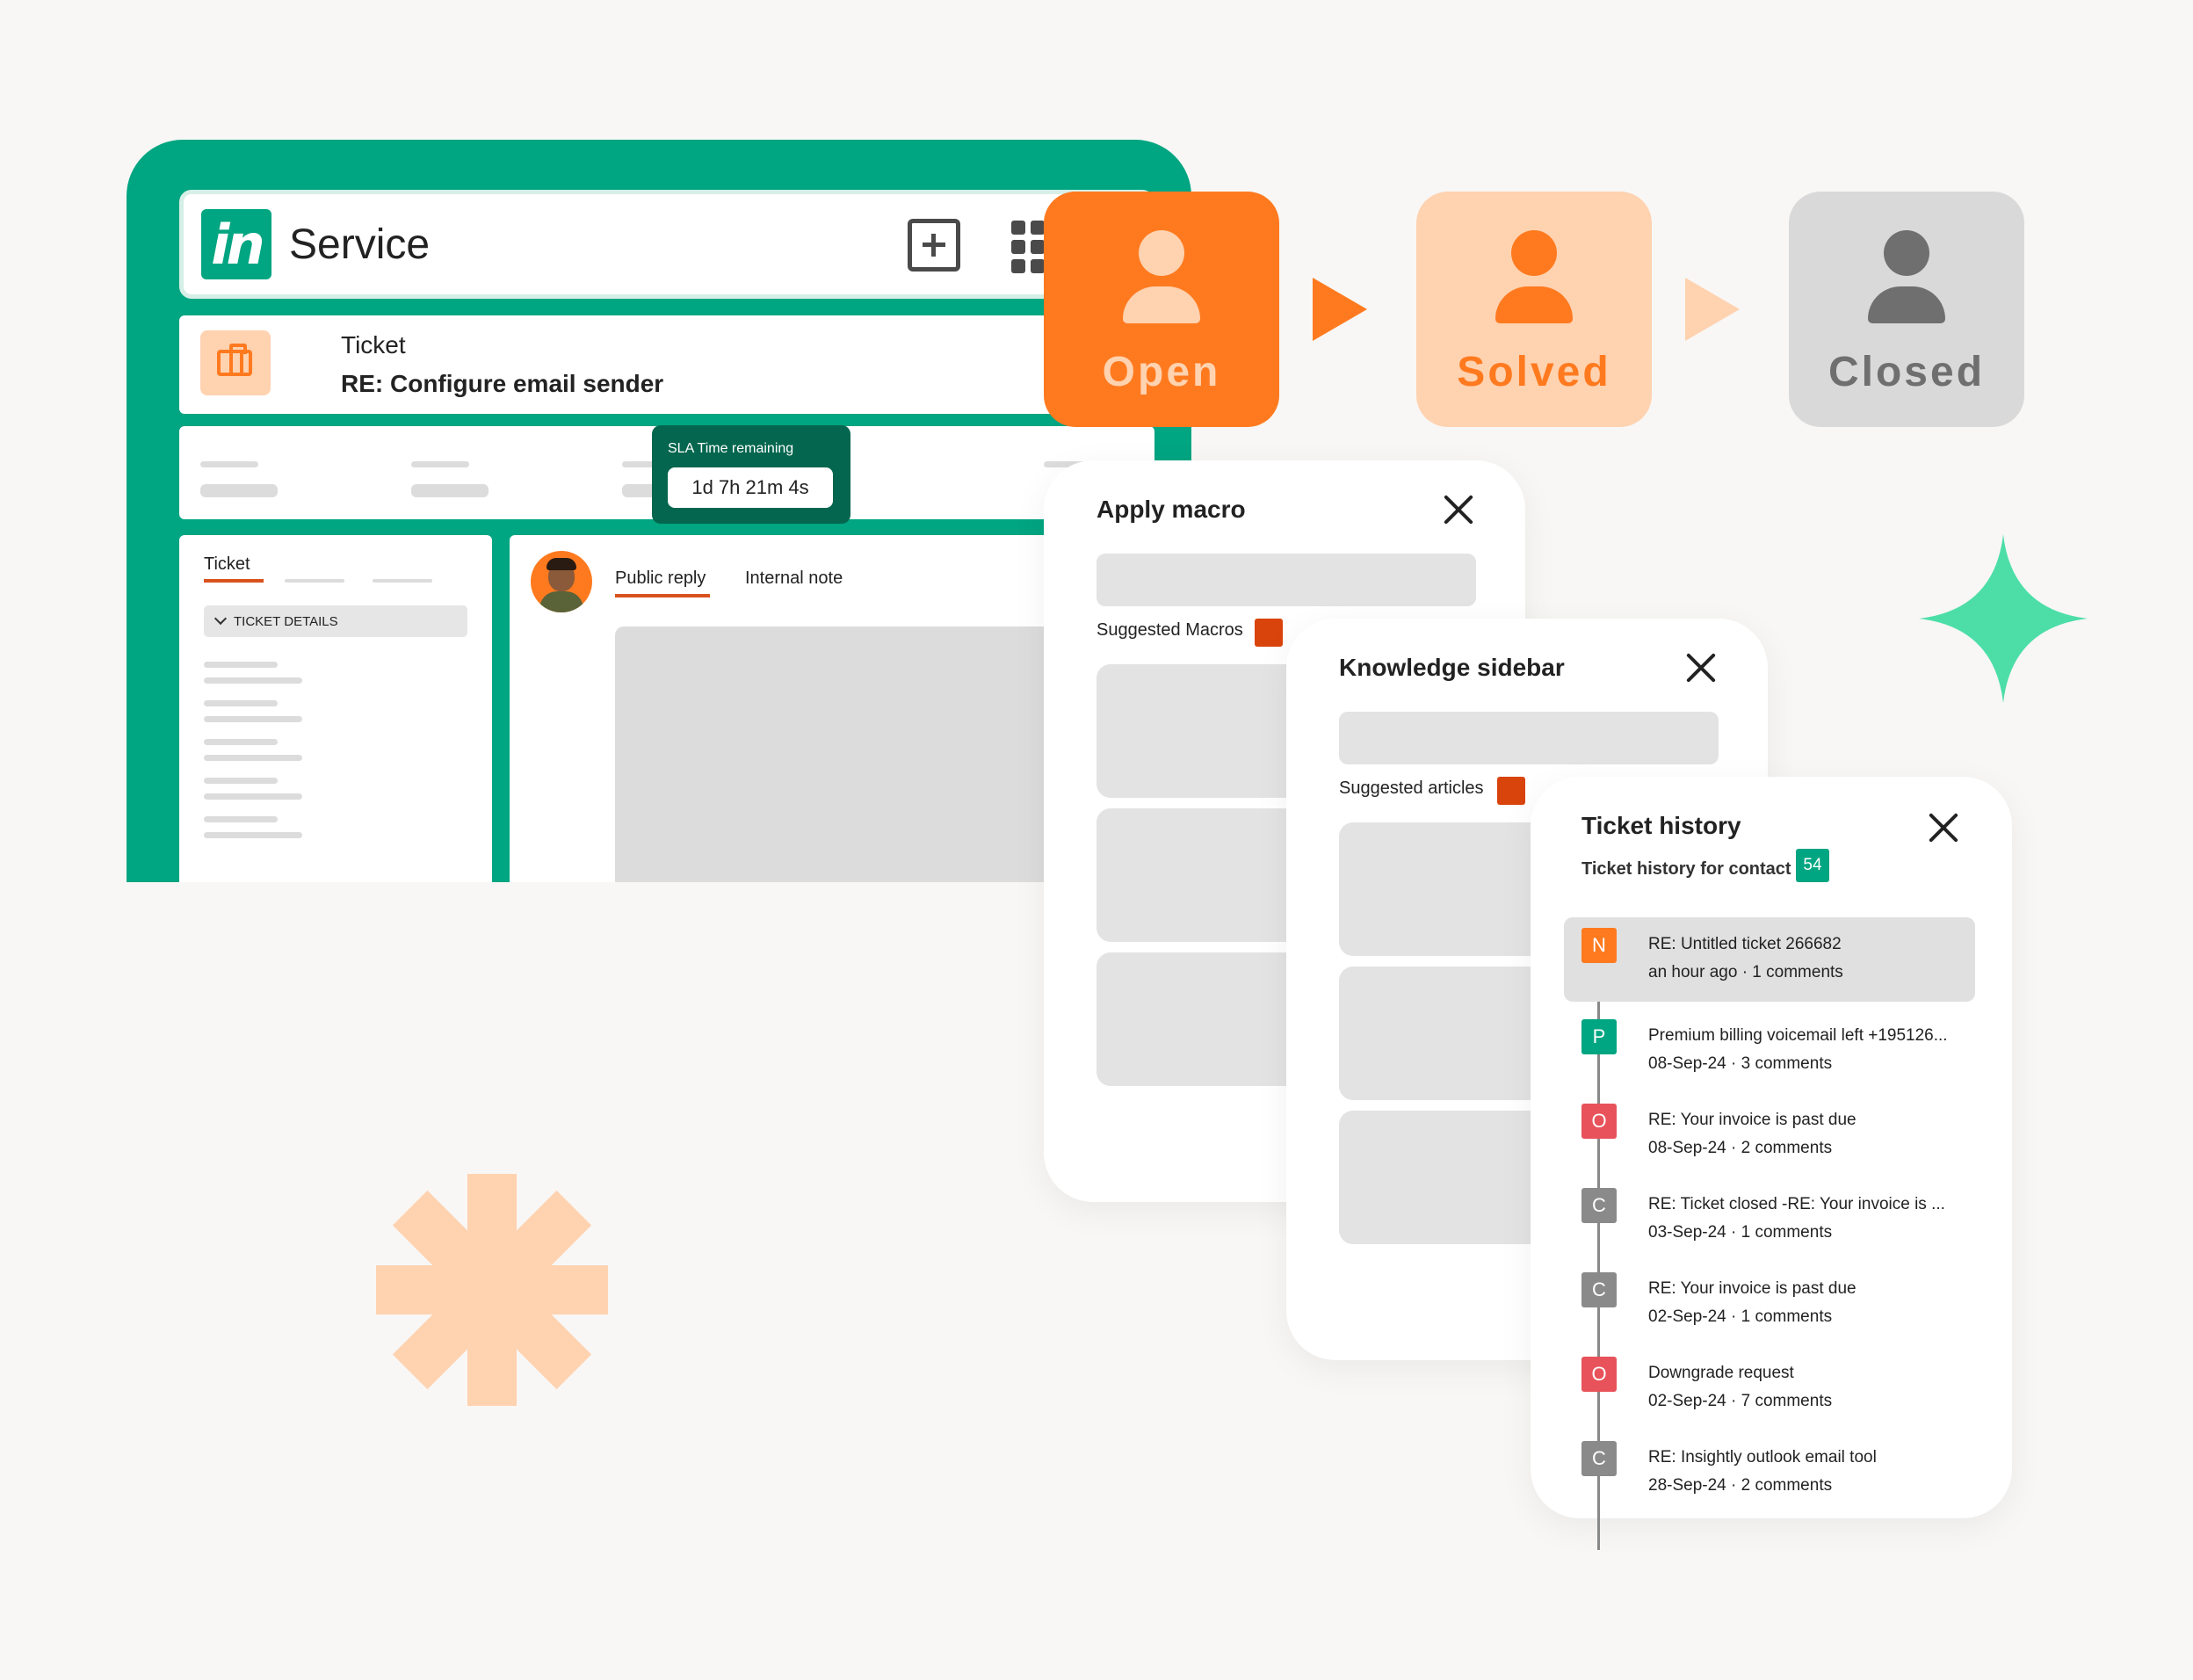  Describe the element at coordinates (1721, 1373) in the screenshot. I see `history-item-title: Downgrade request` at that location.